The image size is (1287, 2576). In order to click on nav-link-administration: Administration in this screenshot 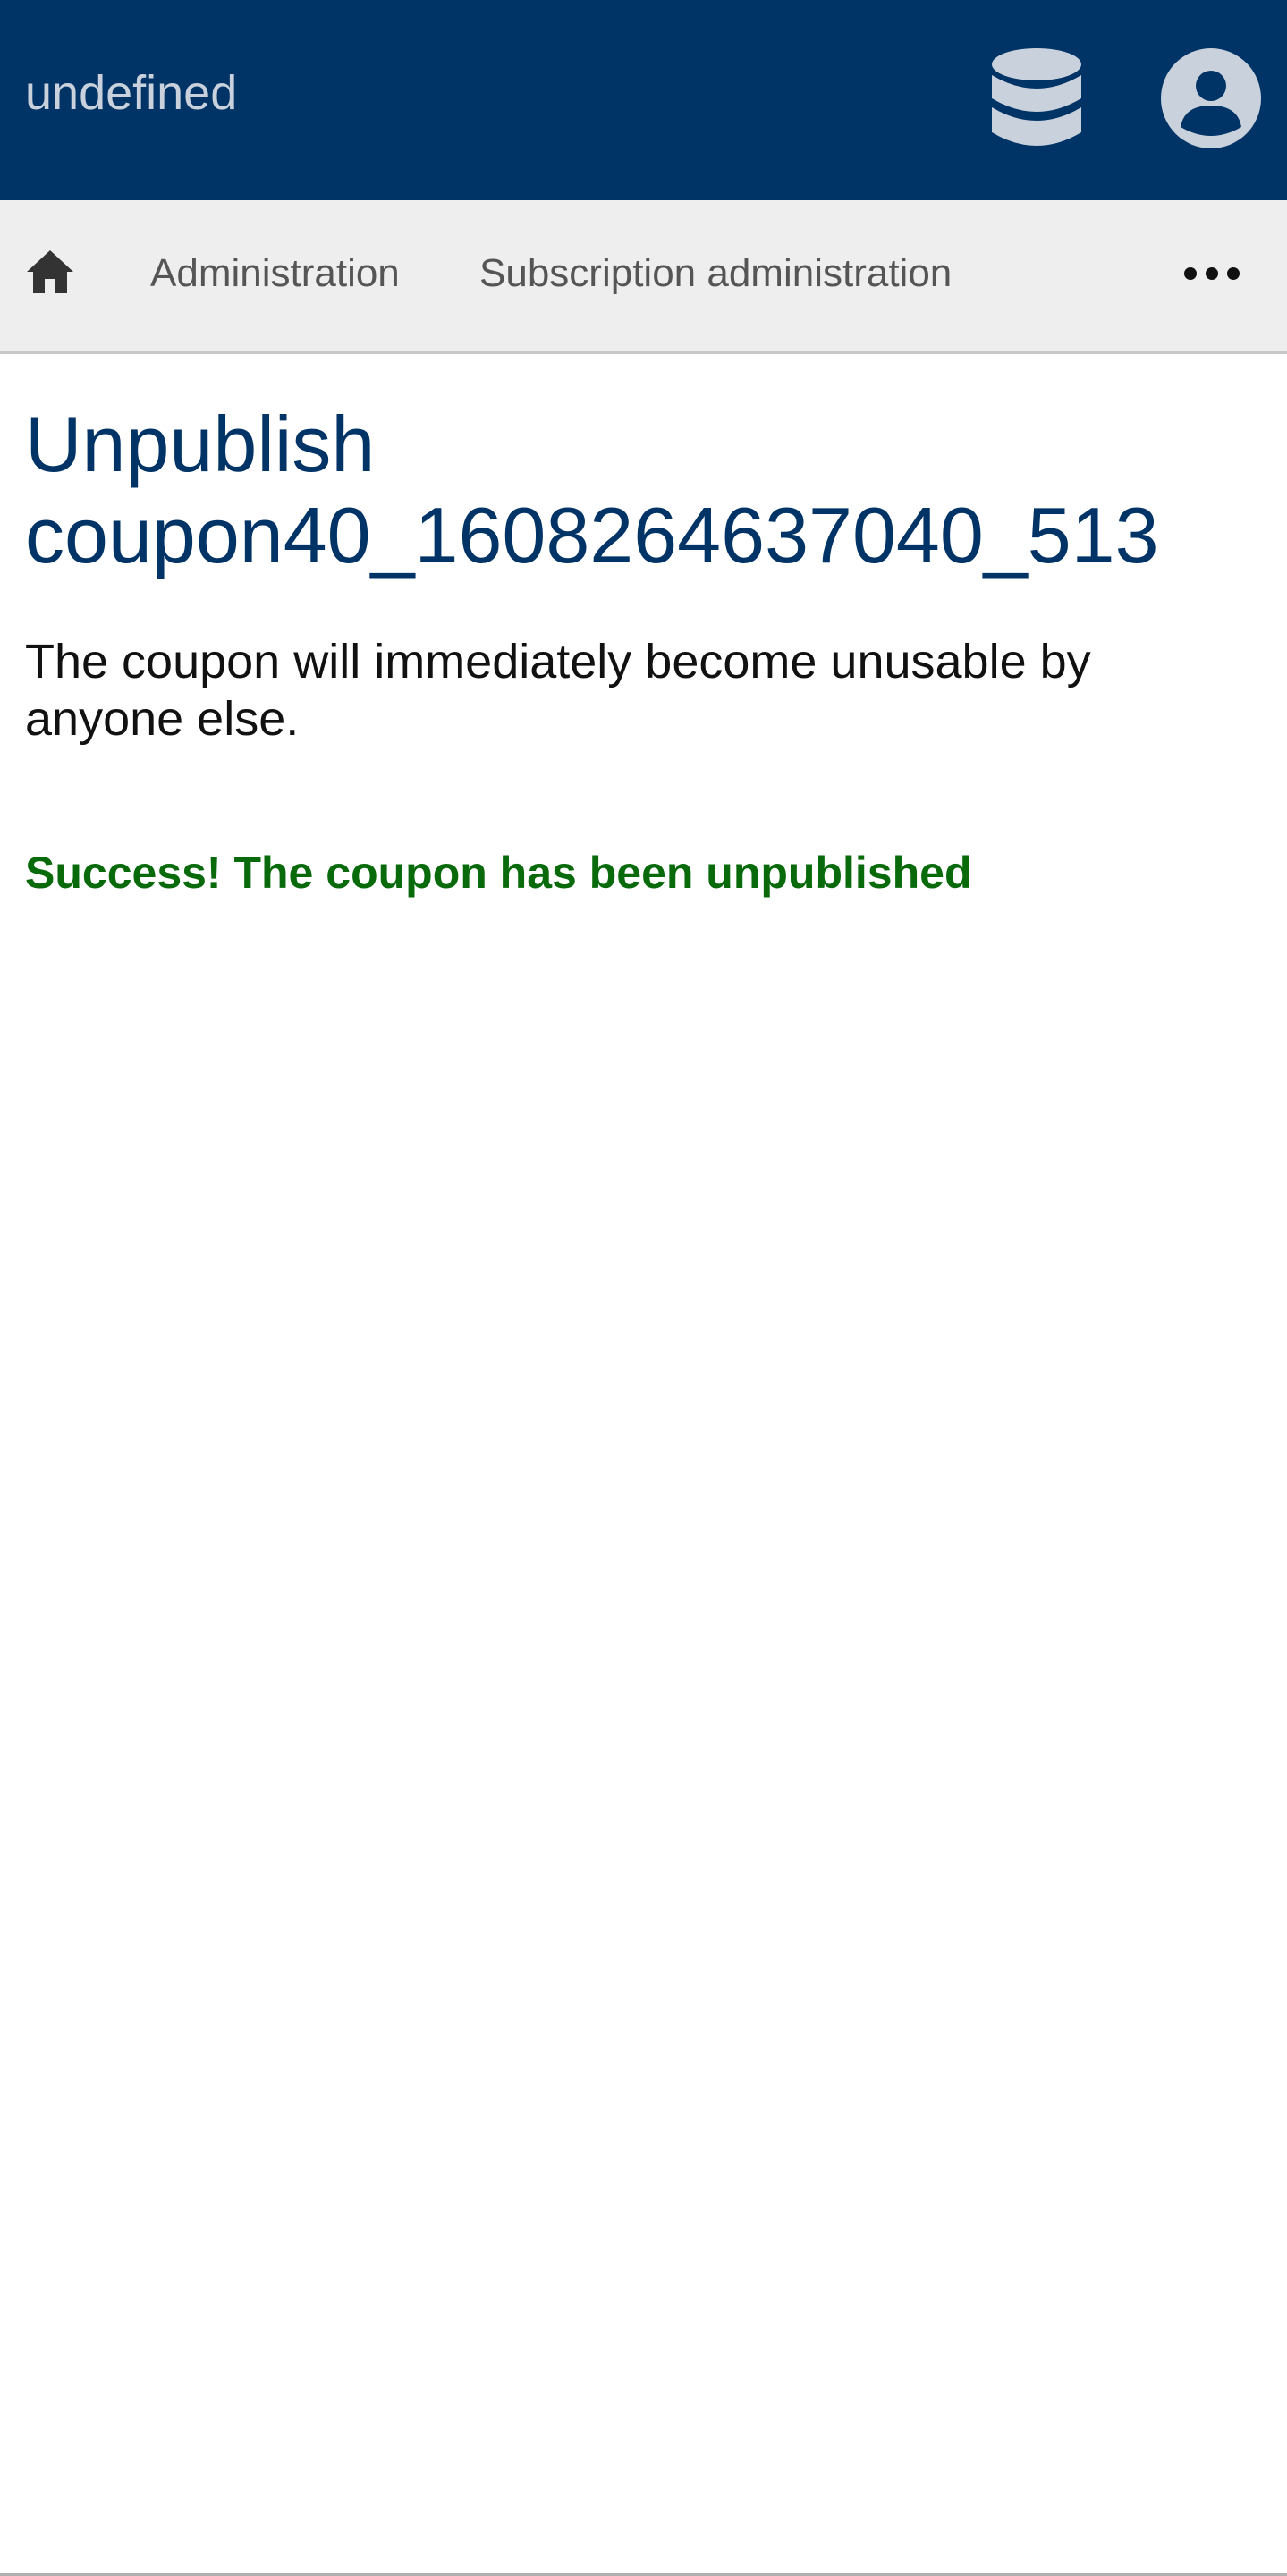, I will do `click(275, 273)`.